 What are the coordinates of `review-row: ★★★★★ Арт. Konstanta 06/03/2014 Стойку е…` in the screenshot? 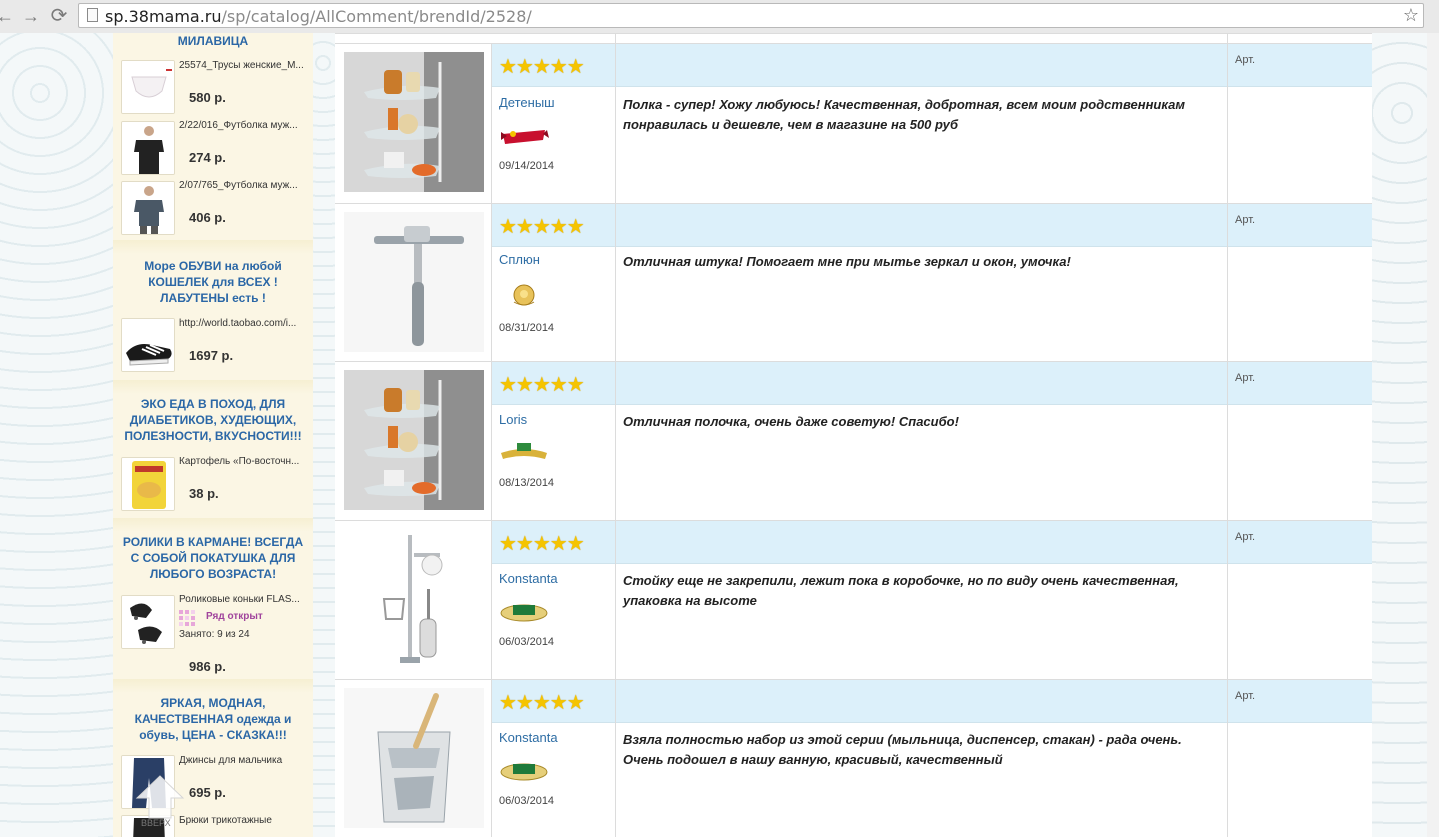 It's located at (853, 600).